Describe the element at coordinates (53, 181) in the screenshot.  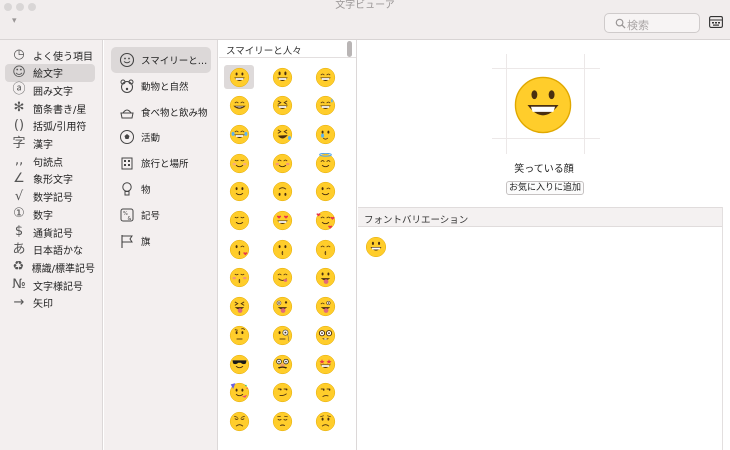
I see `sidebar-item-label: 象形文字` at that location.